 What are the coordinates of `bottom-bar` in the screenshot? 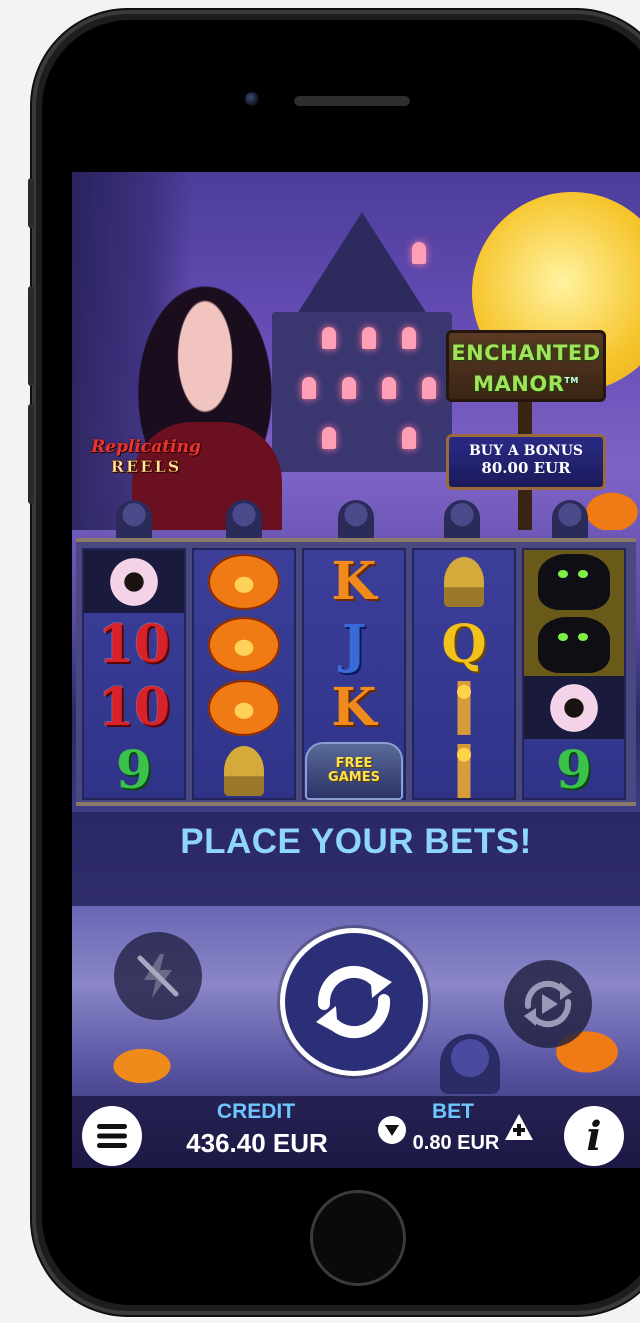 It's located at (356, 1132).